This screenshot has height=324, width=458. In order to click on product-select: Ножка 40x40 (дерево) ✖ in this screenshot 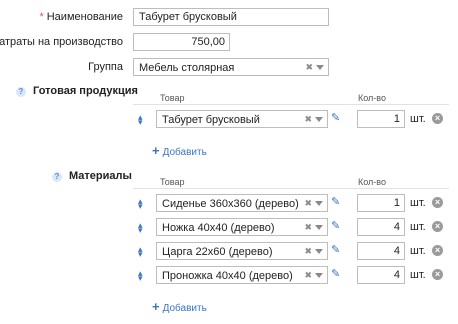, I will do `click(242, 227)`.